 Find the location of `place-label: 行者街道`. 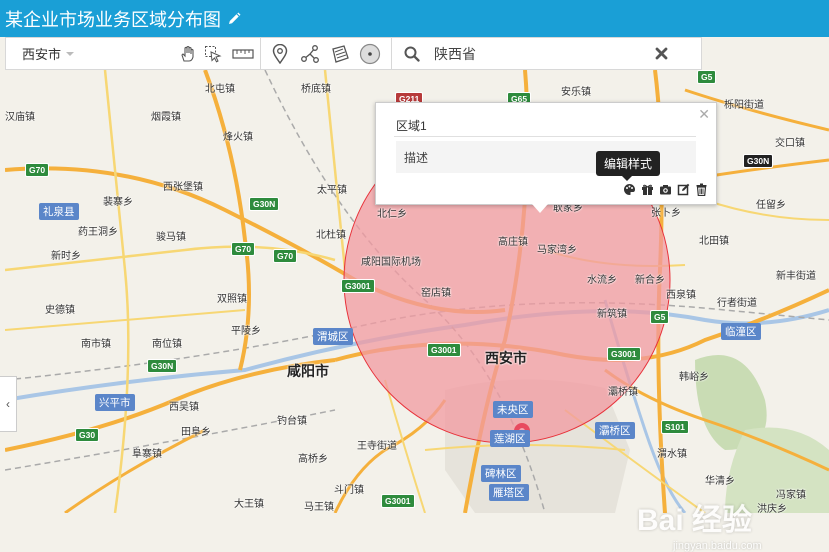

place-label: 行者街道 is located at coordinates (737, 303).